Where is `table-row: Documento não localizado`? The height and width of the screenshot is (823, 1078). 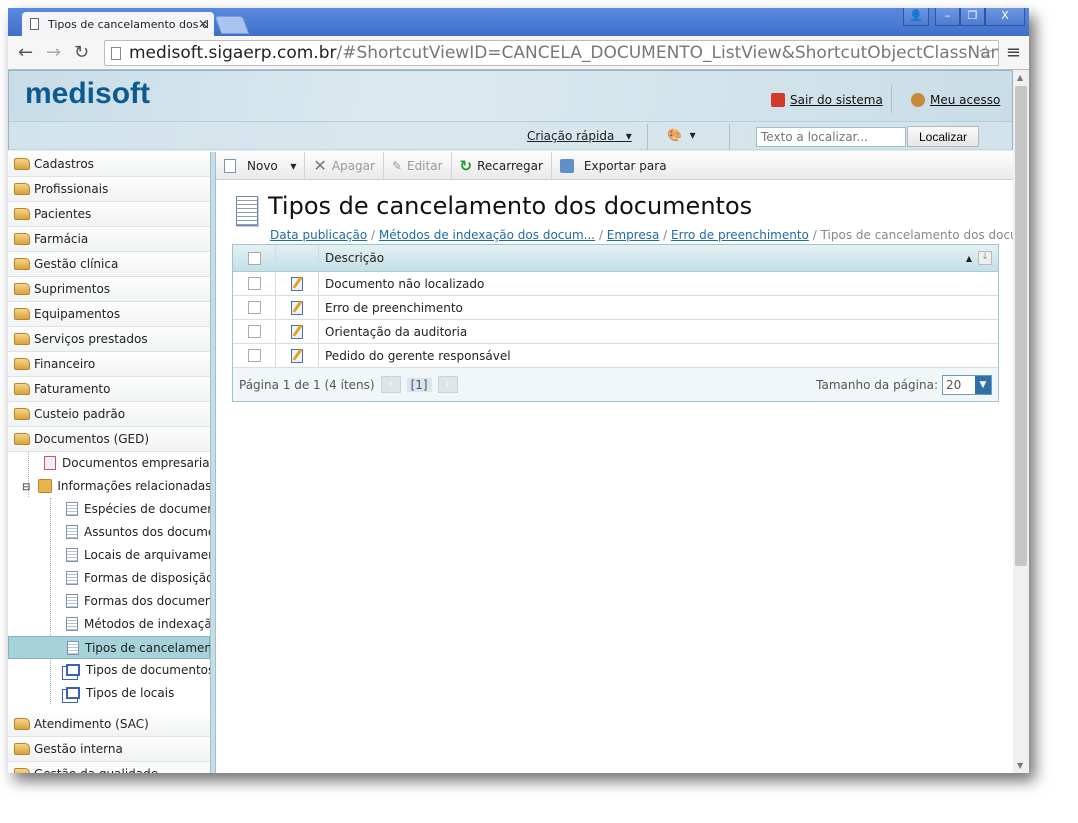
table-row: Documento não localizado is located at coordinates (615, 284).